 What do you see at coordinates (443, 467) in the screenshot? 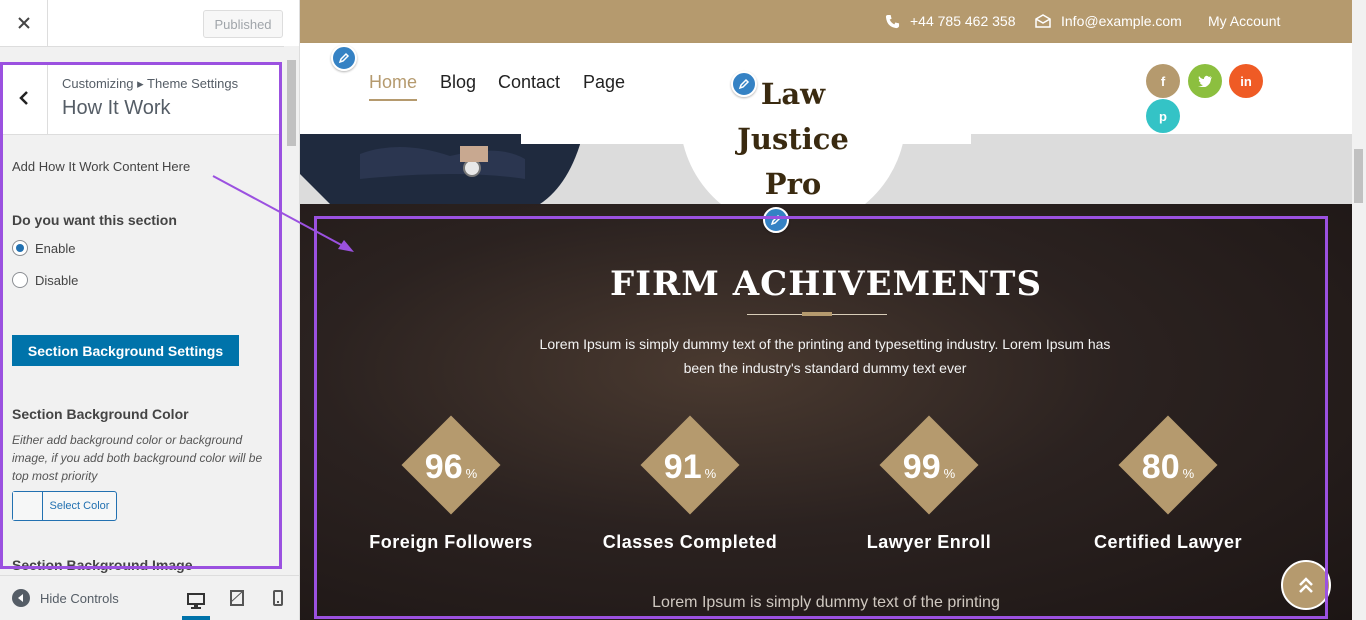
I see `stat-value: 96` at bounding box center [443, 467].